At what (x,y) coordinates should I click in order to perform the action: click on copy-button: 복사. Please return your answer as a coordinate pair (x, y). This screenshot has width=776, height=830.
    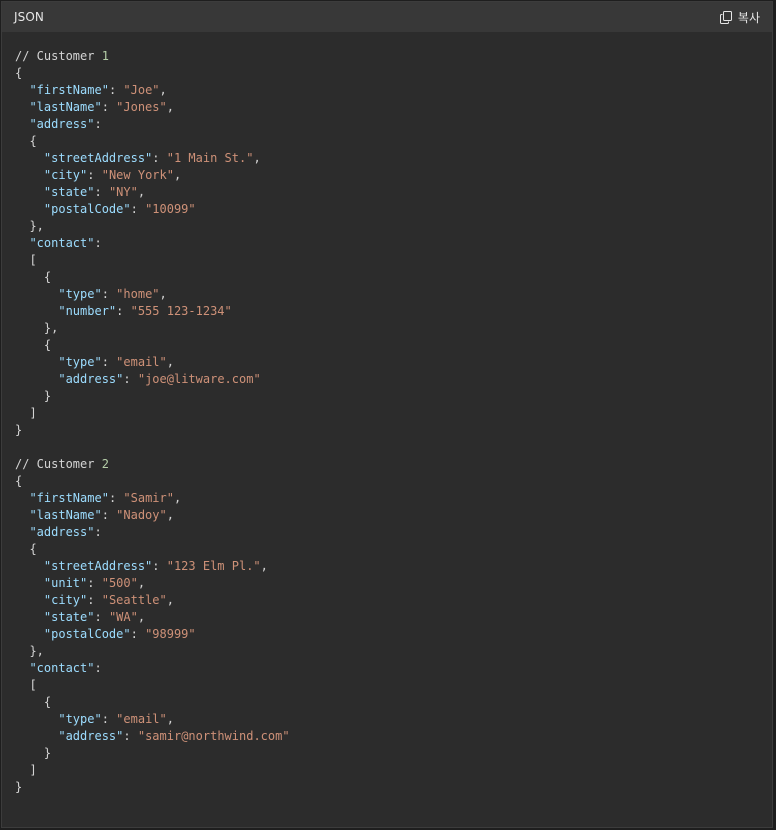
    Looking at the image, I should click on (740, 17).